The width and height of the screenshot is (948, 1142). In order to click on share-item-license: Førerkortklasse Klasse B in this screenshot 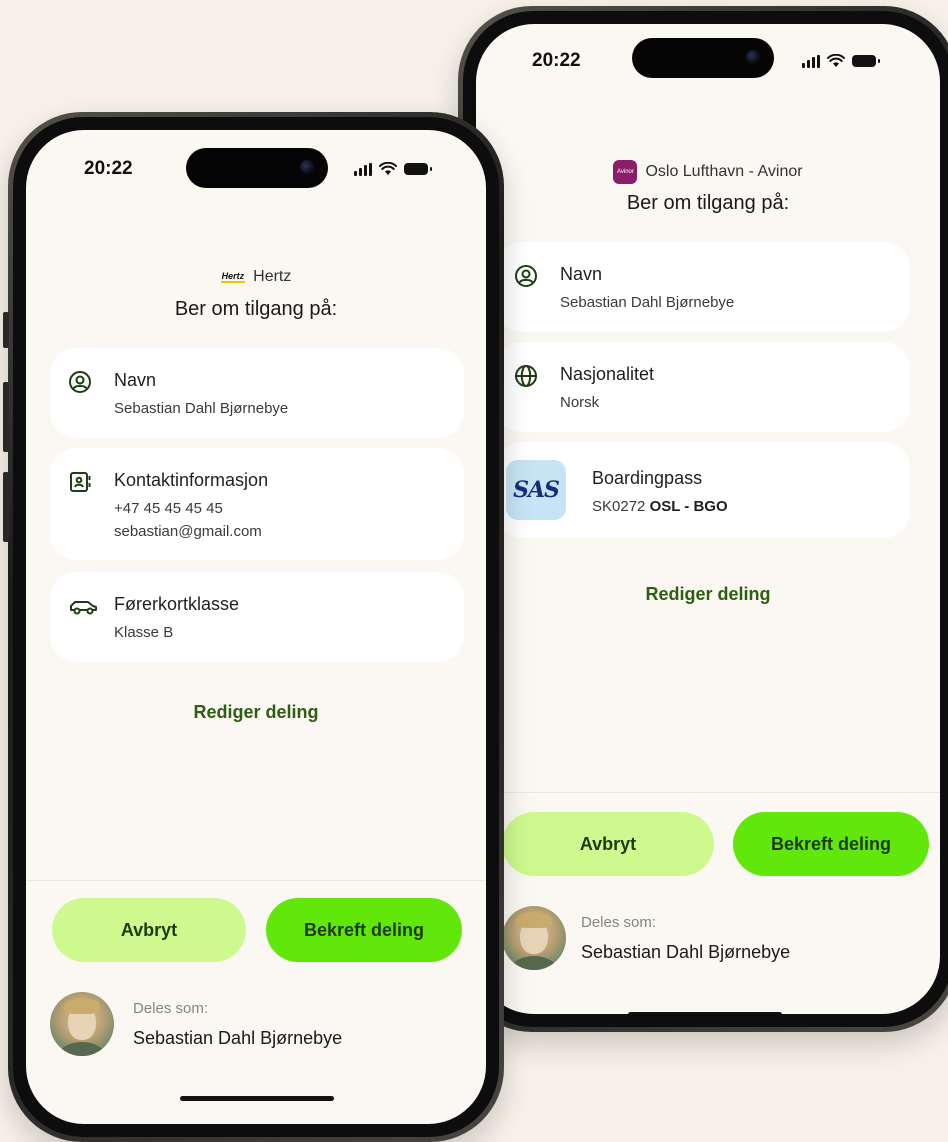, I will do `click(257, 617)`.